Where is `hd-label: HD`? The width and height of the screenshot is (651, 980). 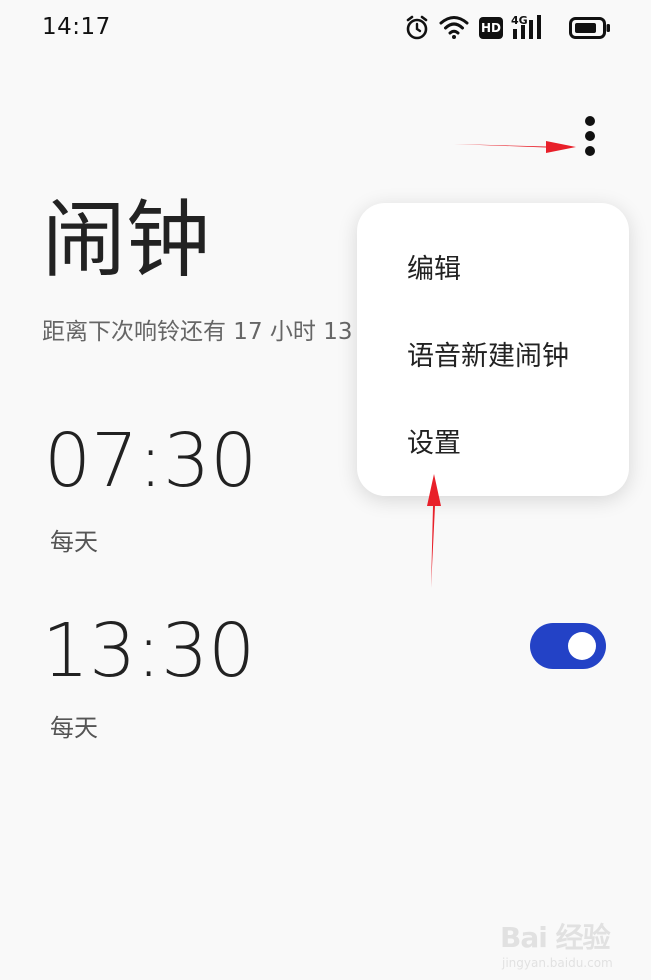 hd-label: HD is located at coordinates (490, 28).